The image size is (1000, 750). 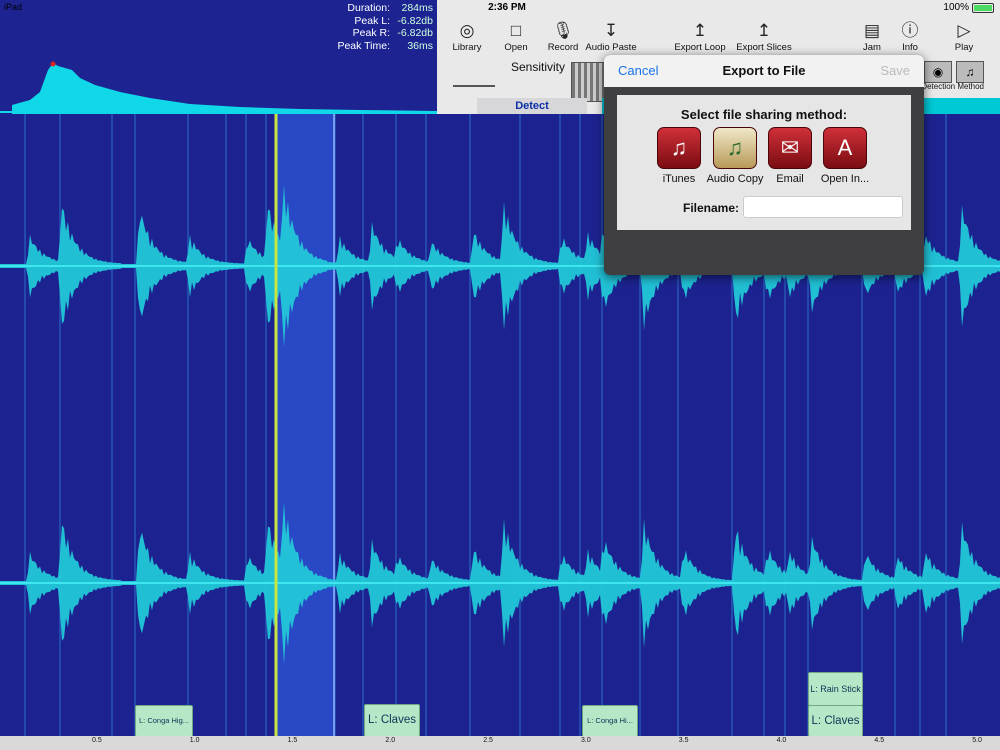 I want to click on play-icon: ▷, so click(x=964, y=30).